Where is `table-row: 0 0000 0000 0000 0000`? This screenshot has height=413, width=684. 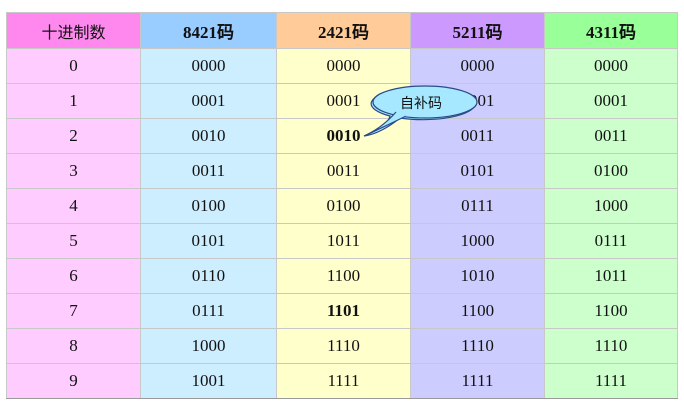 table-row: 0 0000 0000 0000 0000 is located at coordinates (342, 66).